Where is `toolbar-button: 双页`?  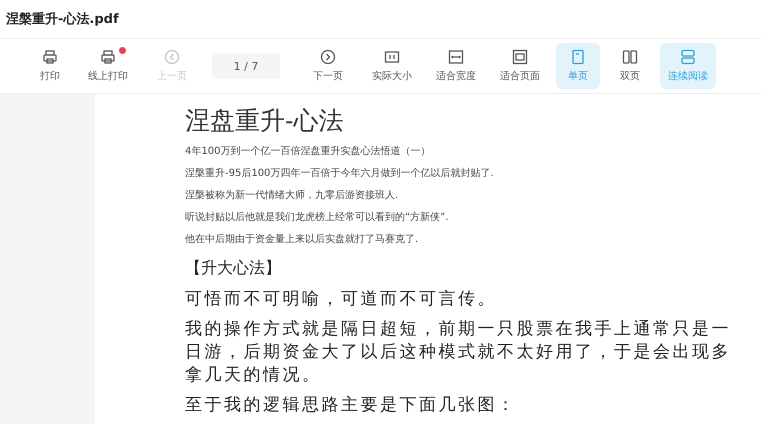
toolbar-button: 双页 is located at coordinates (630, 66).